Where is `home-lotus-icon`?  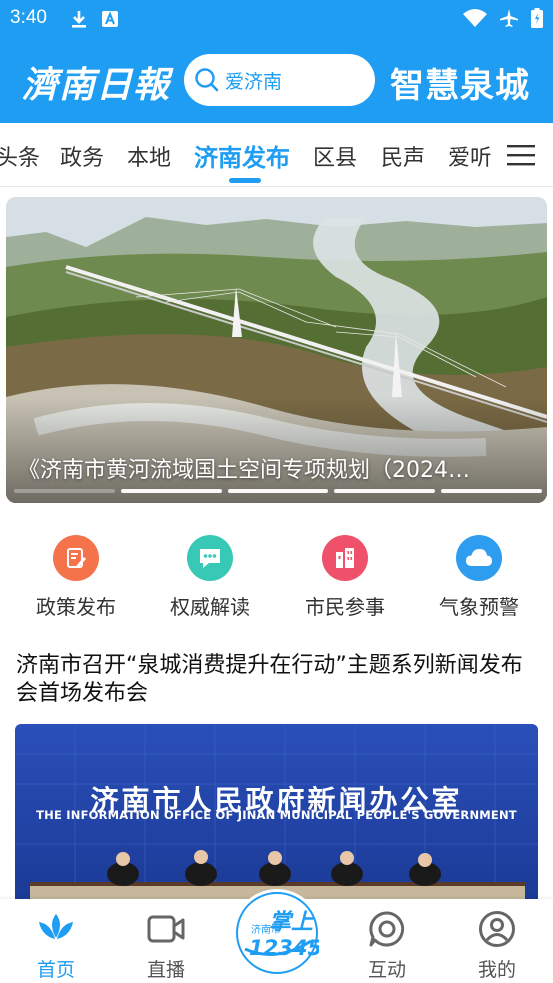 home-lotus-icon is located at coordinates (56, 929).